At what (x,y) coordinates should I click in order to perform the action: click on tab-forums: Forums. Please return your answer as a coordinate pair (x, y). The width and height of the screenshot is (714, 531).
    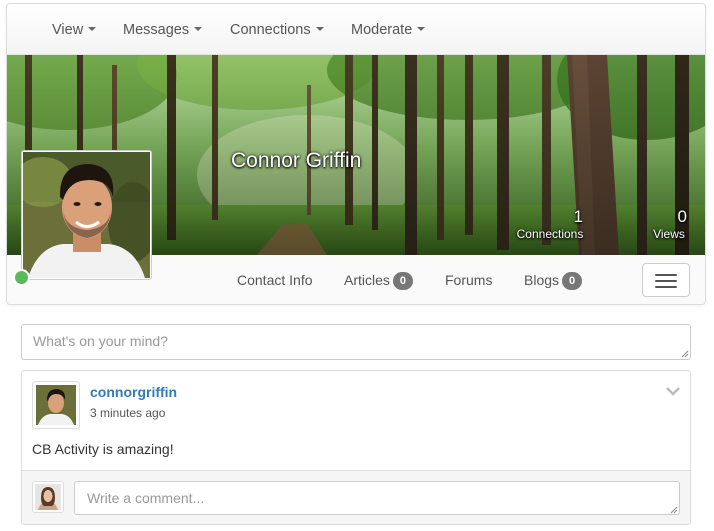
    Looking at the image, I should click on (468, 280).